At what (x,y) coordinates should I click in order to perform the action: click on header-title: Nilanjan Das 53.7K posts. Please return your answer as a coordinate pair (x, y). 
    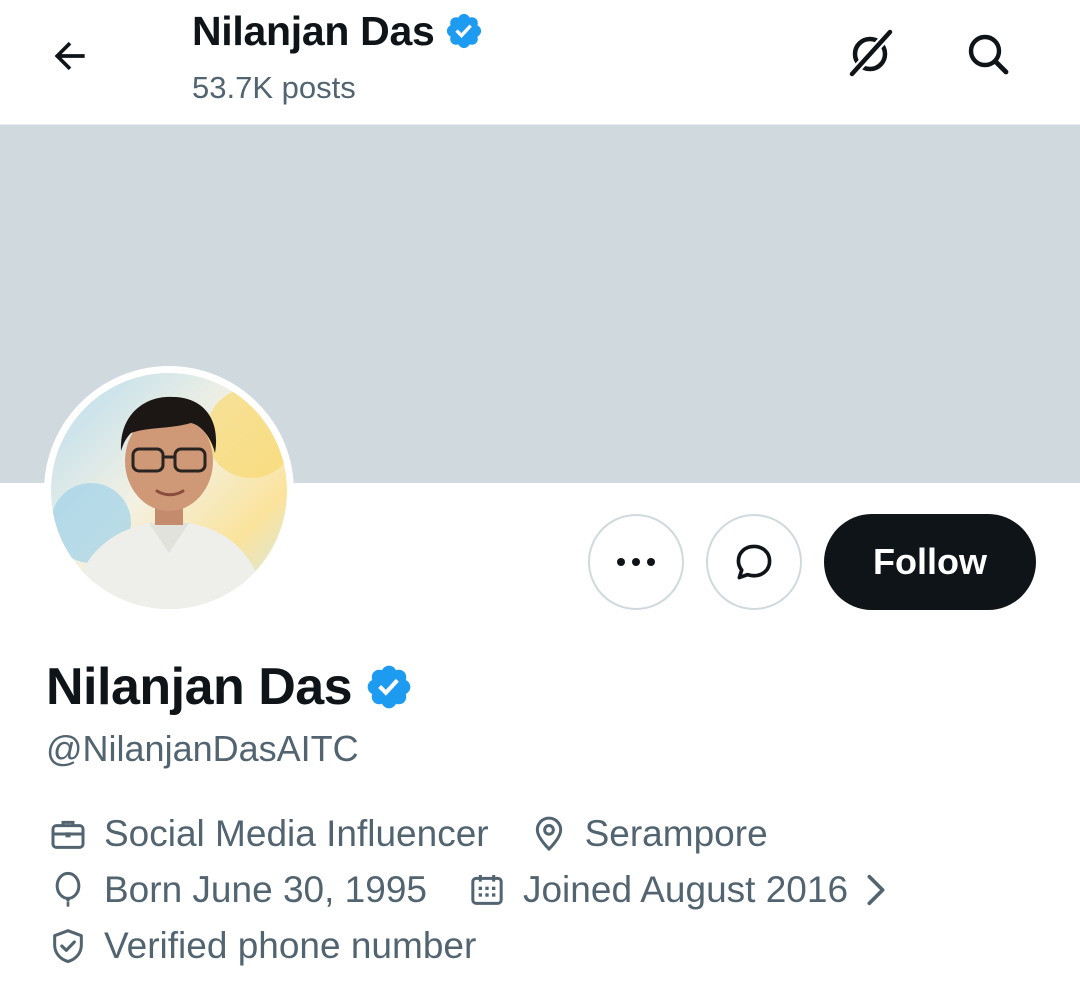
    Looking at the image, I should click on (338, 56).